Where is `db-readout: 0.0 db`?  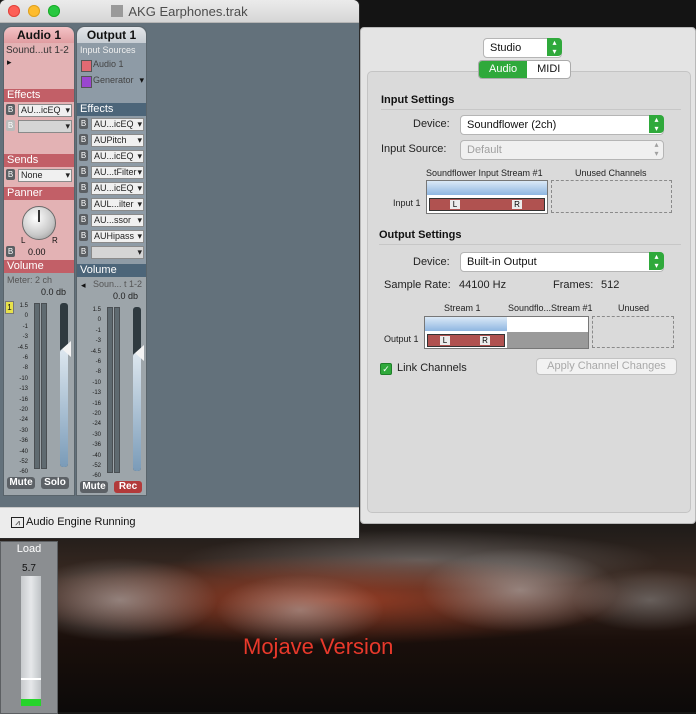
db-readout: 0.0 db is located at coordinates (54, 292).